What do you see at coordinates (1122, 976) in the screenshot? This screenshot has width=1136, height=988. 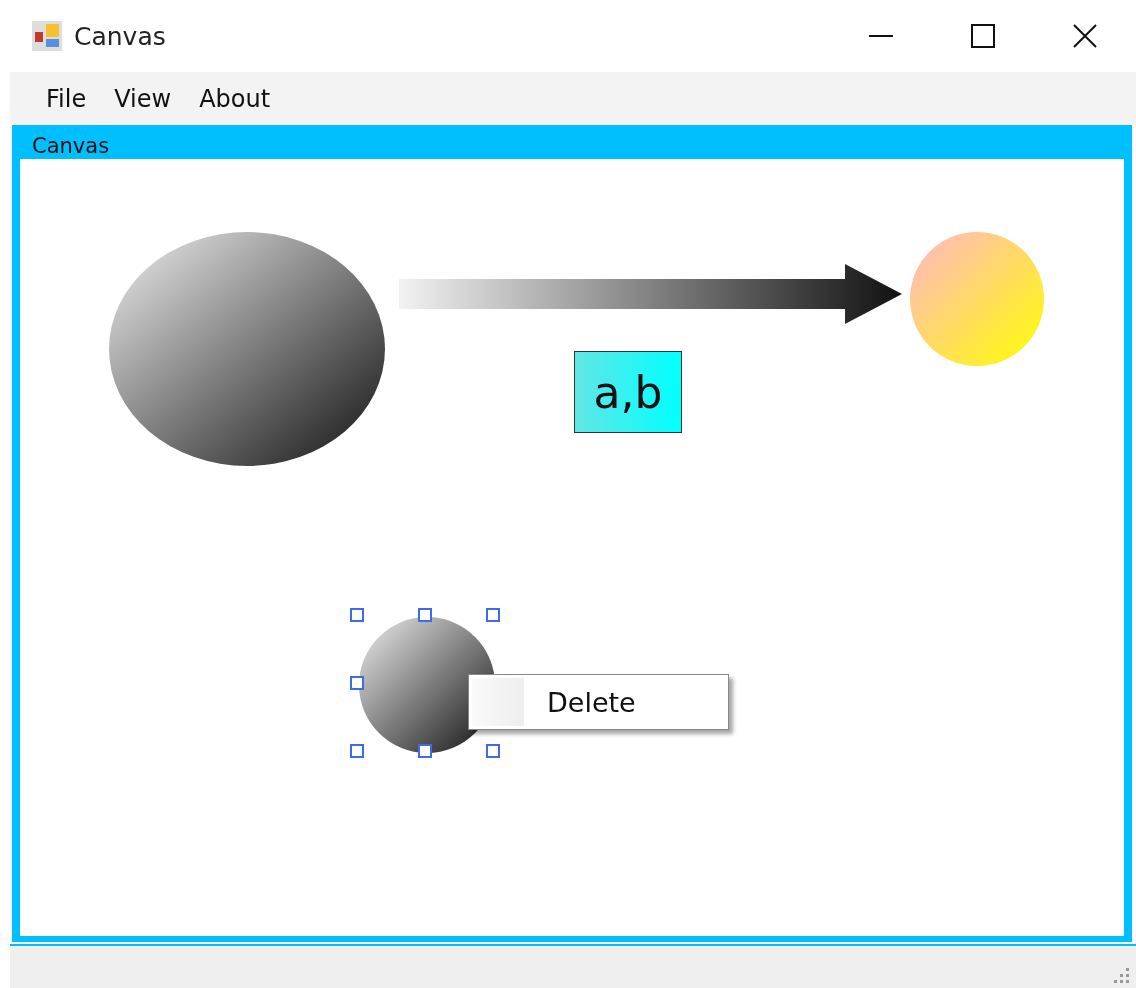 I see `resize-grip-icon` at bounding box center [1122, 976].